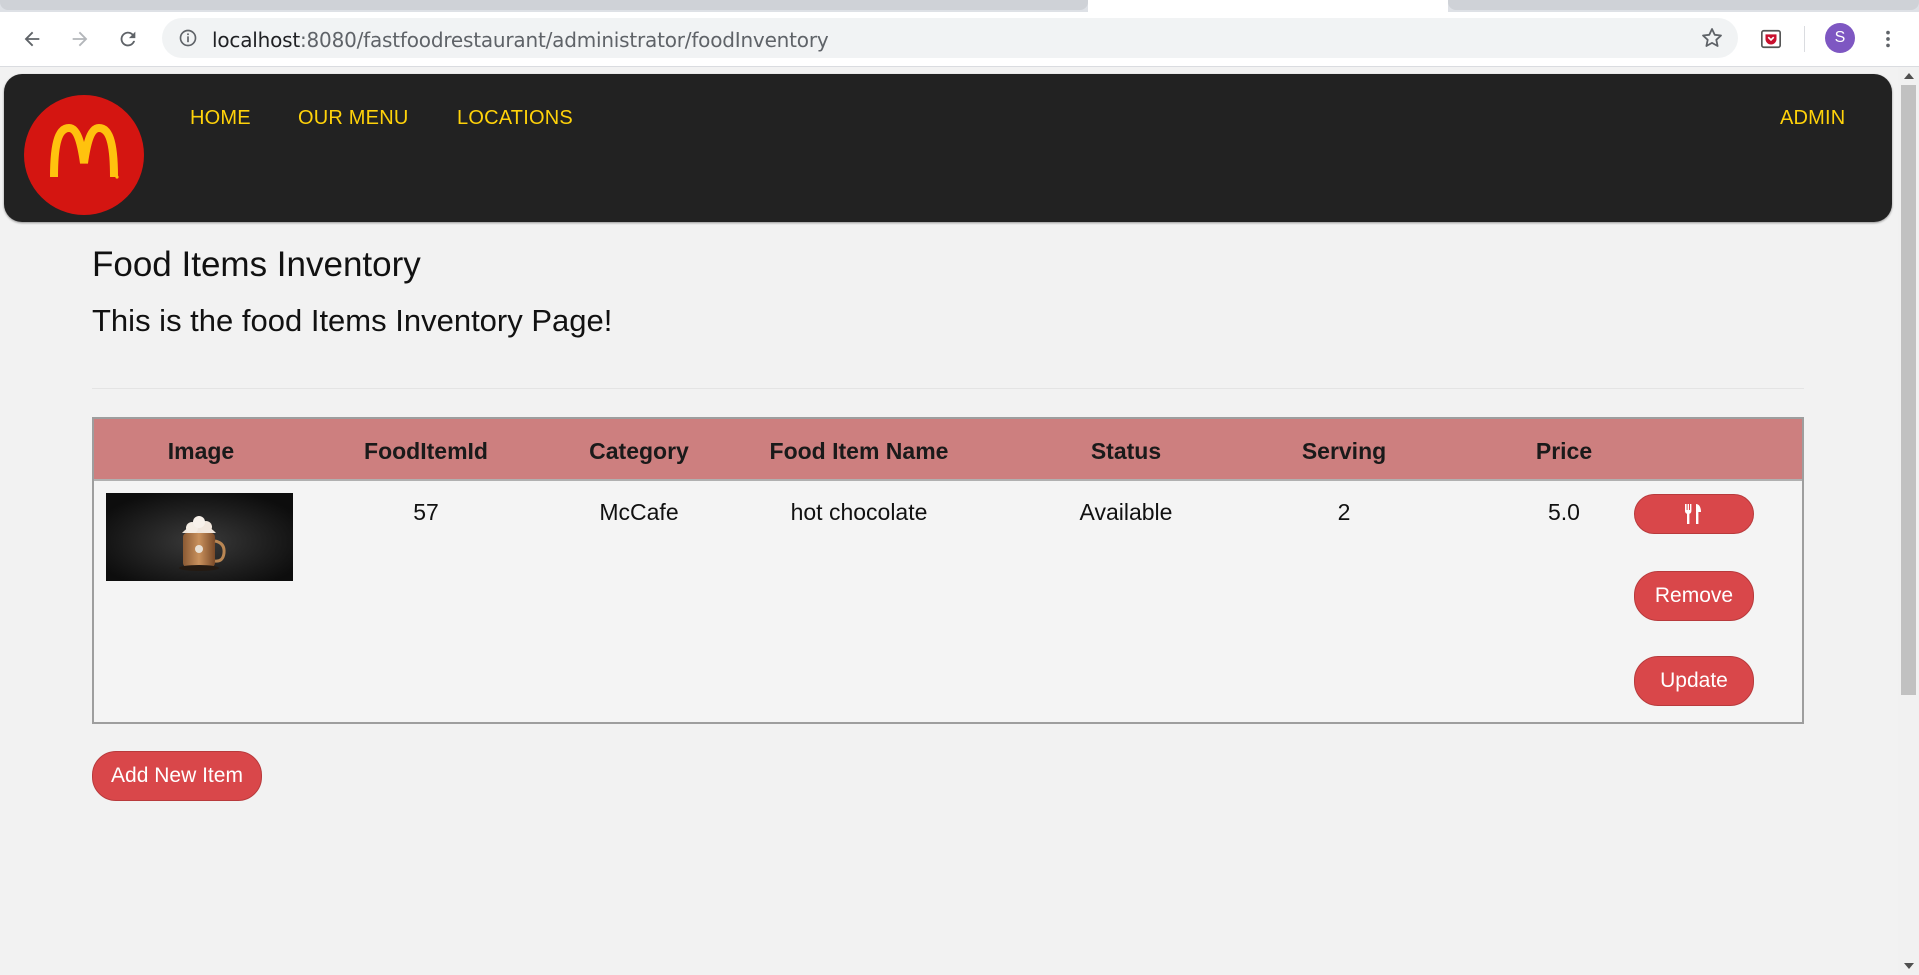 Image resolution: width=1919 pixels, height=975 pixels. I want to click on toolbar-separator, so click(1804, 39).